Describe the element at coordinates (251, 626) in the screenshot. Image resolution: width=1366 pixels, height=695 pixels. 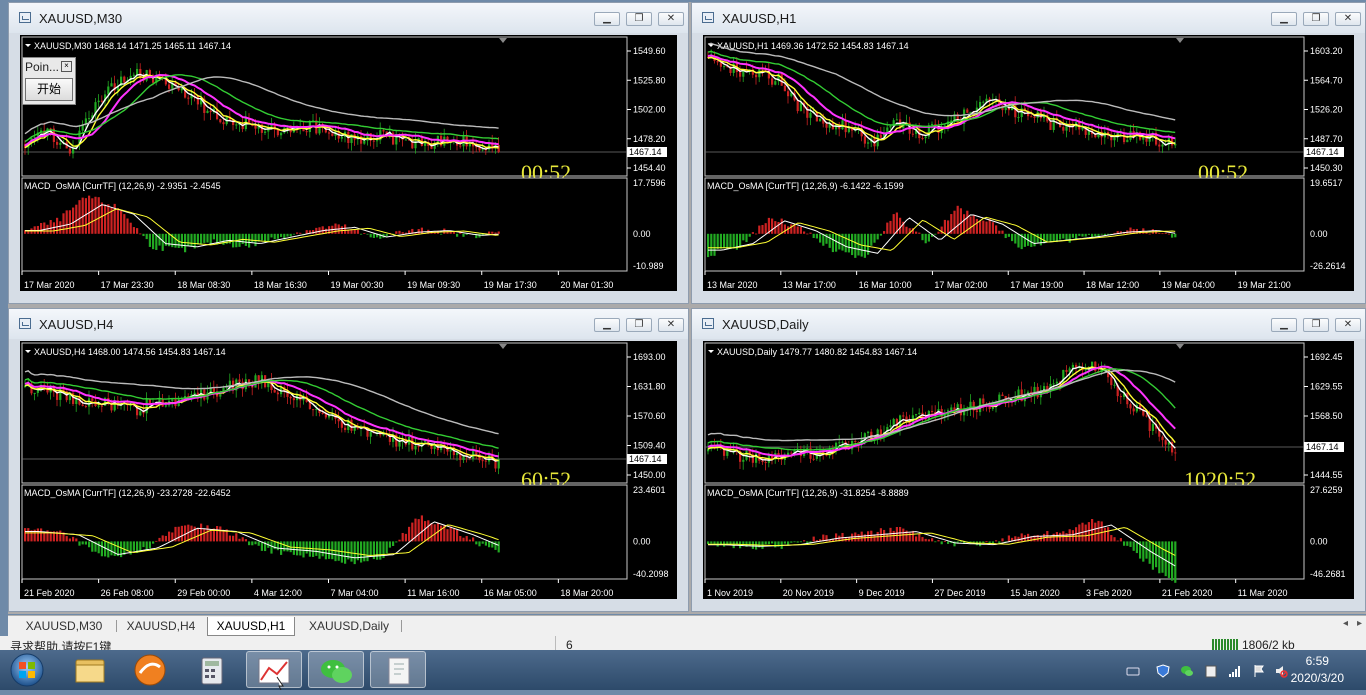
I see `chart-tab: XAUUSD,H1` at that location.